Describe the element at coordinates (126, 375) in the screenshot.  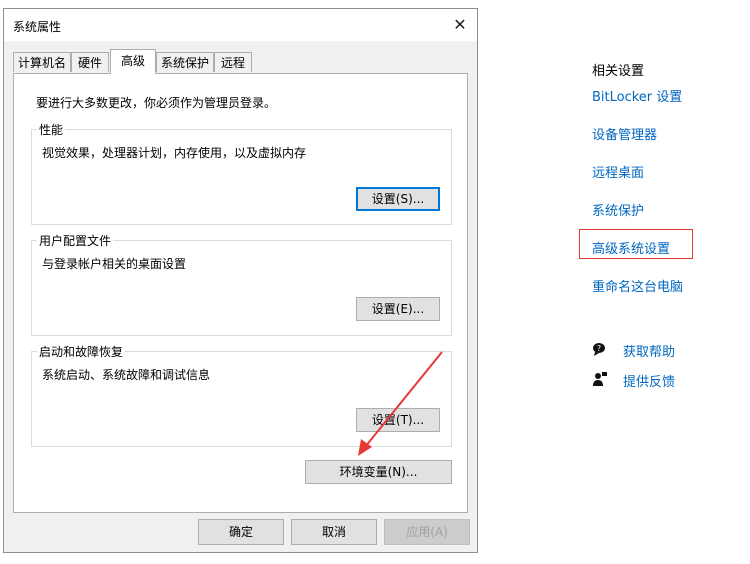
I see `startup-recovery-description: 系统启动、系统故障和调试信息` at that location.